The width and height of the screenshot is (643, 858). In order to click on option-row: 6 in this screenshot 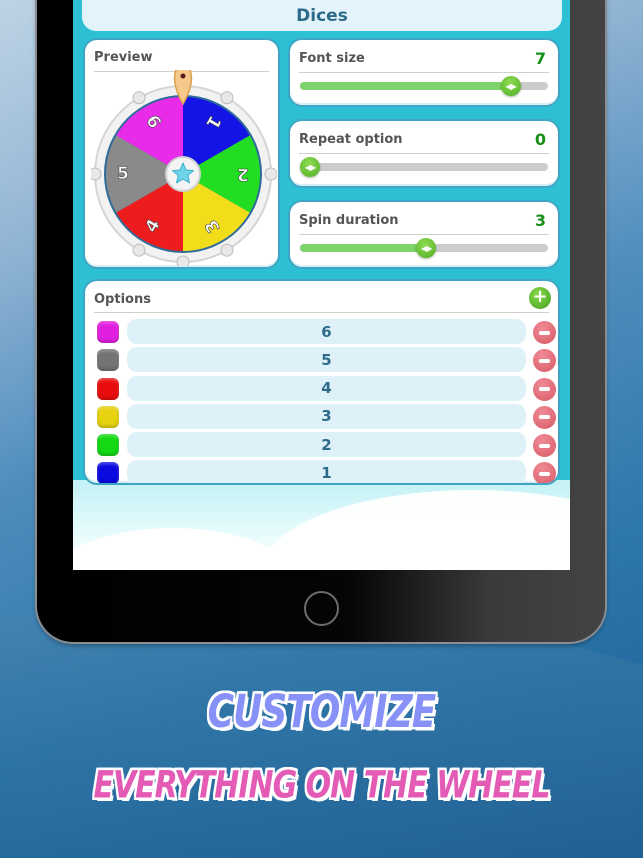, I will do `click(321, 333)`.